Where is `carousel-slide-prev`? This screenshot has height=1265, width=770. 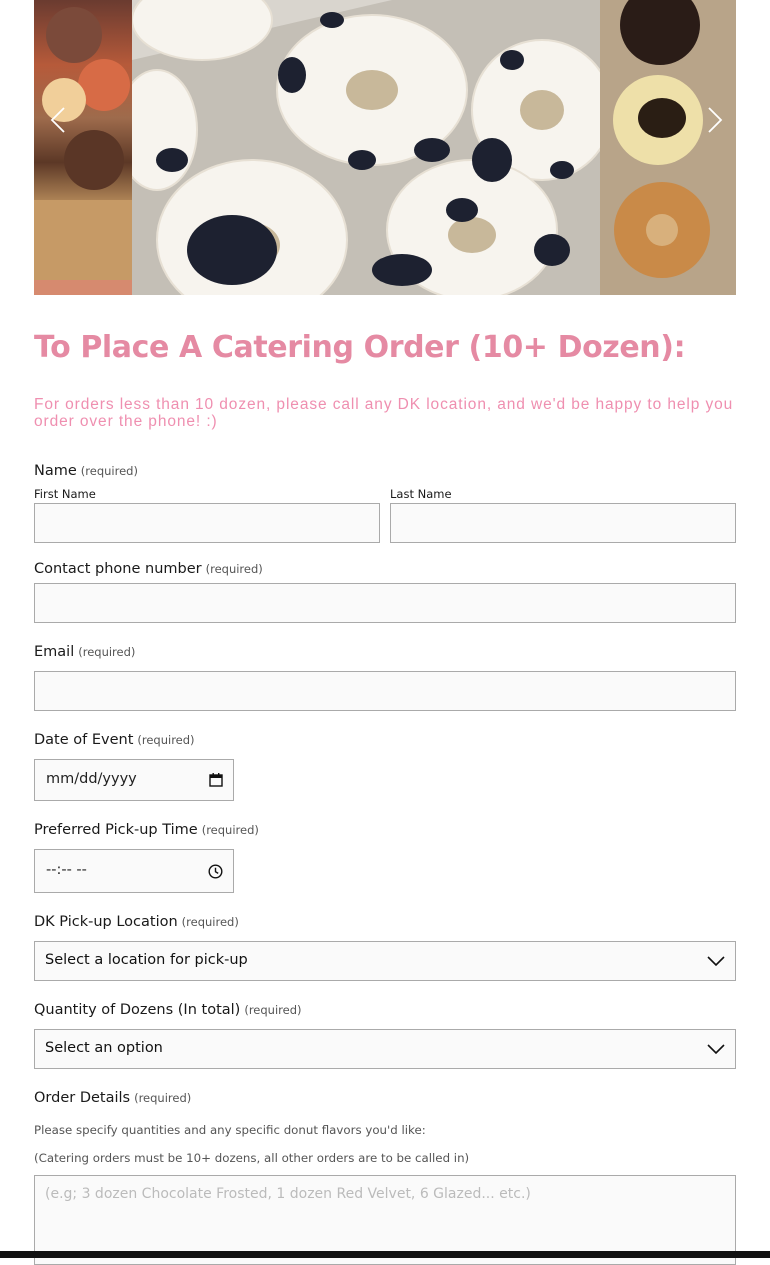 carousel-slide-prev is located at coordinates (83, 147).